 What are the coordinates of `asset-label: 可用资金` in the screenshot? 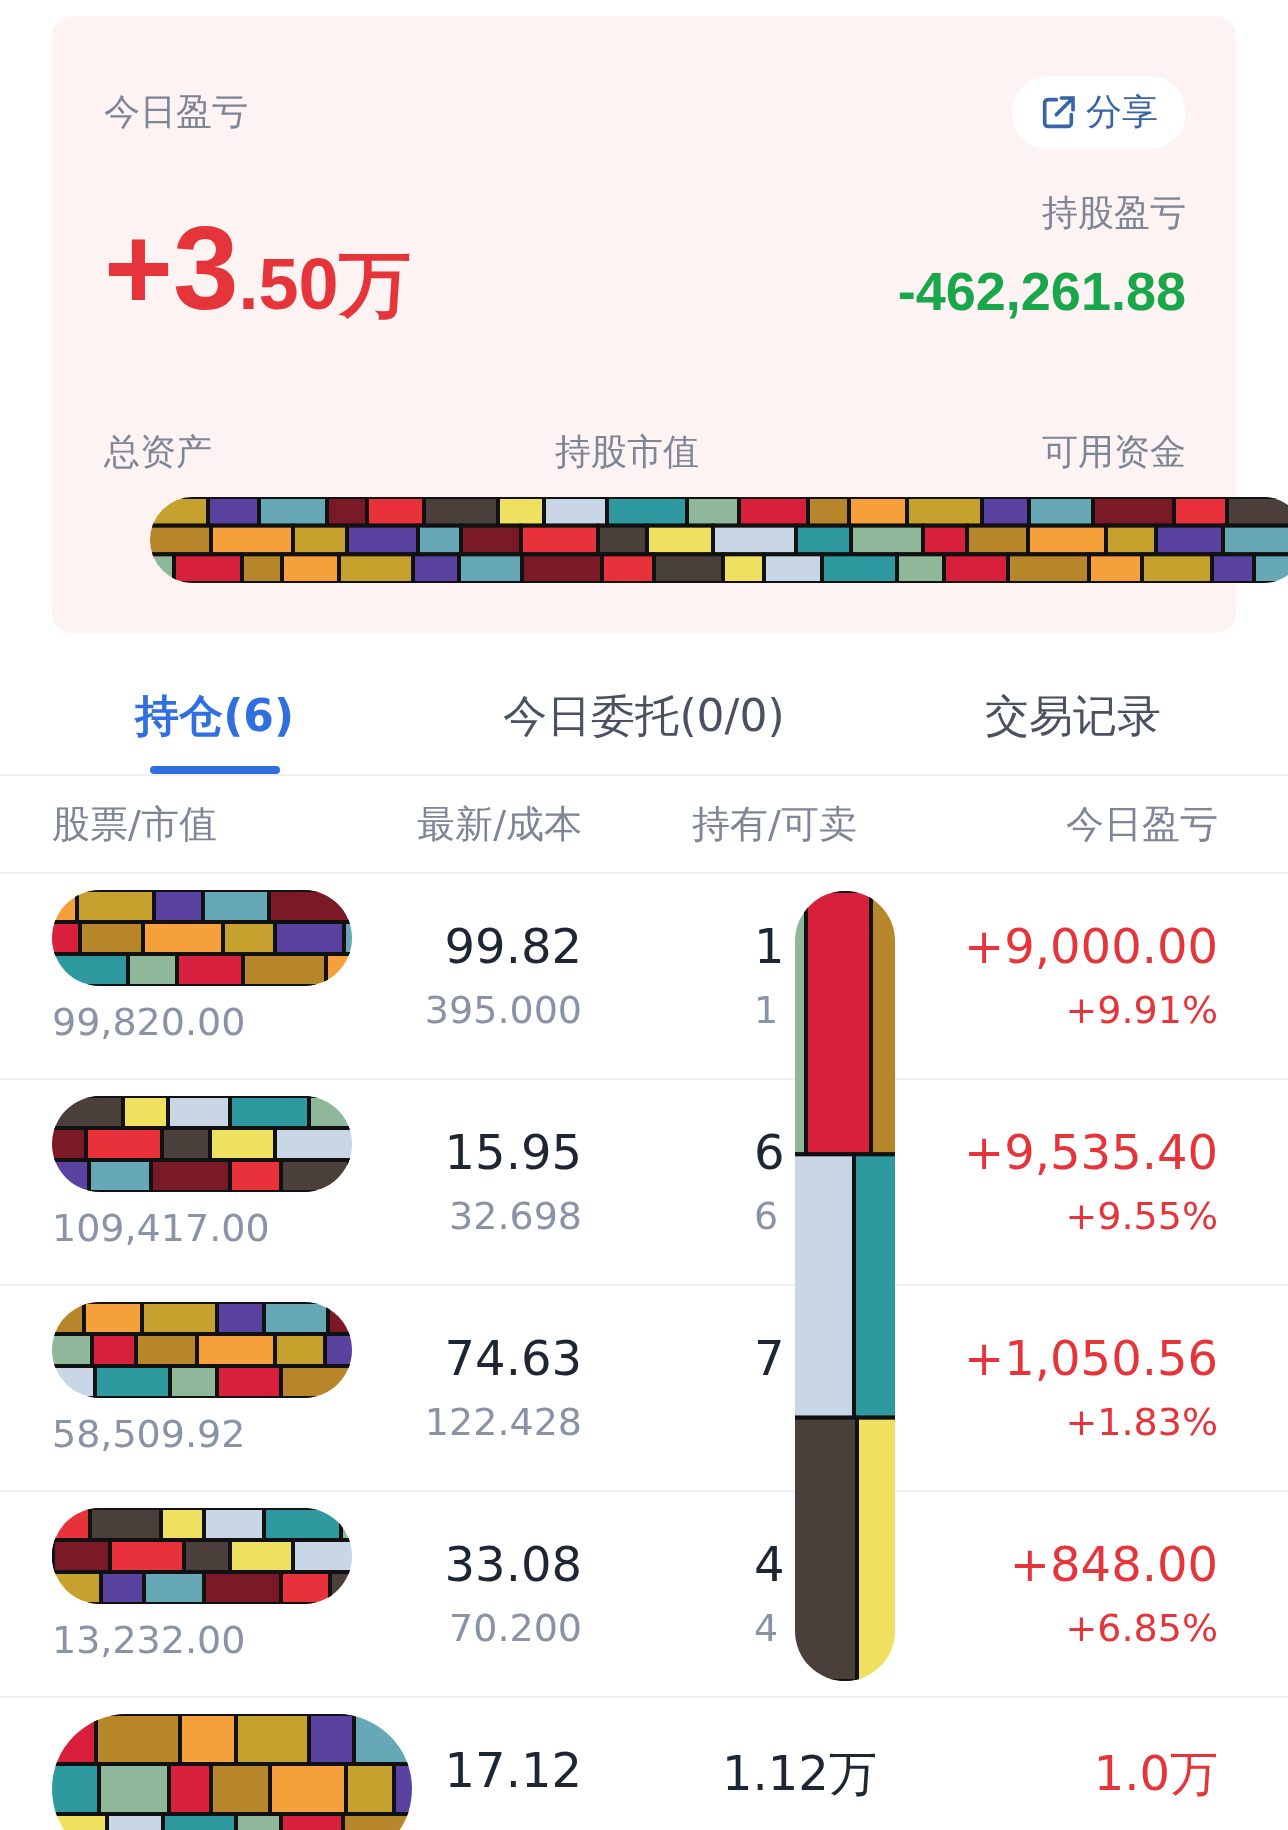 It's located at (1114, 452).